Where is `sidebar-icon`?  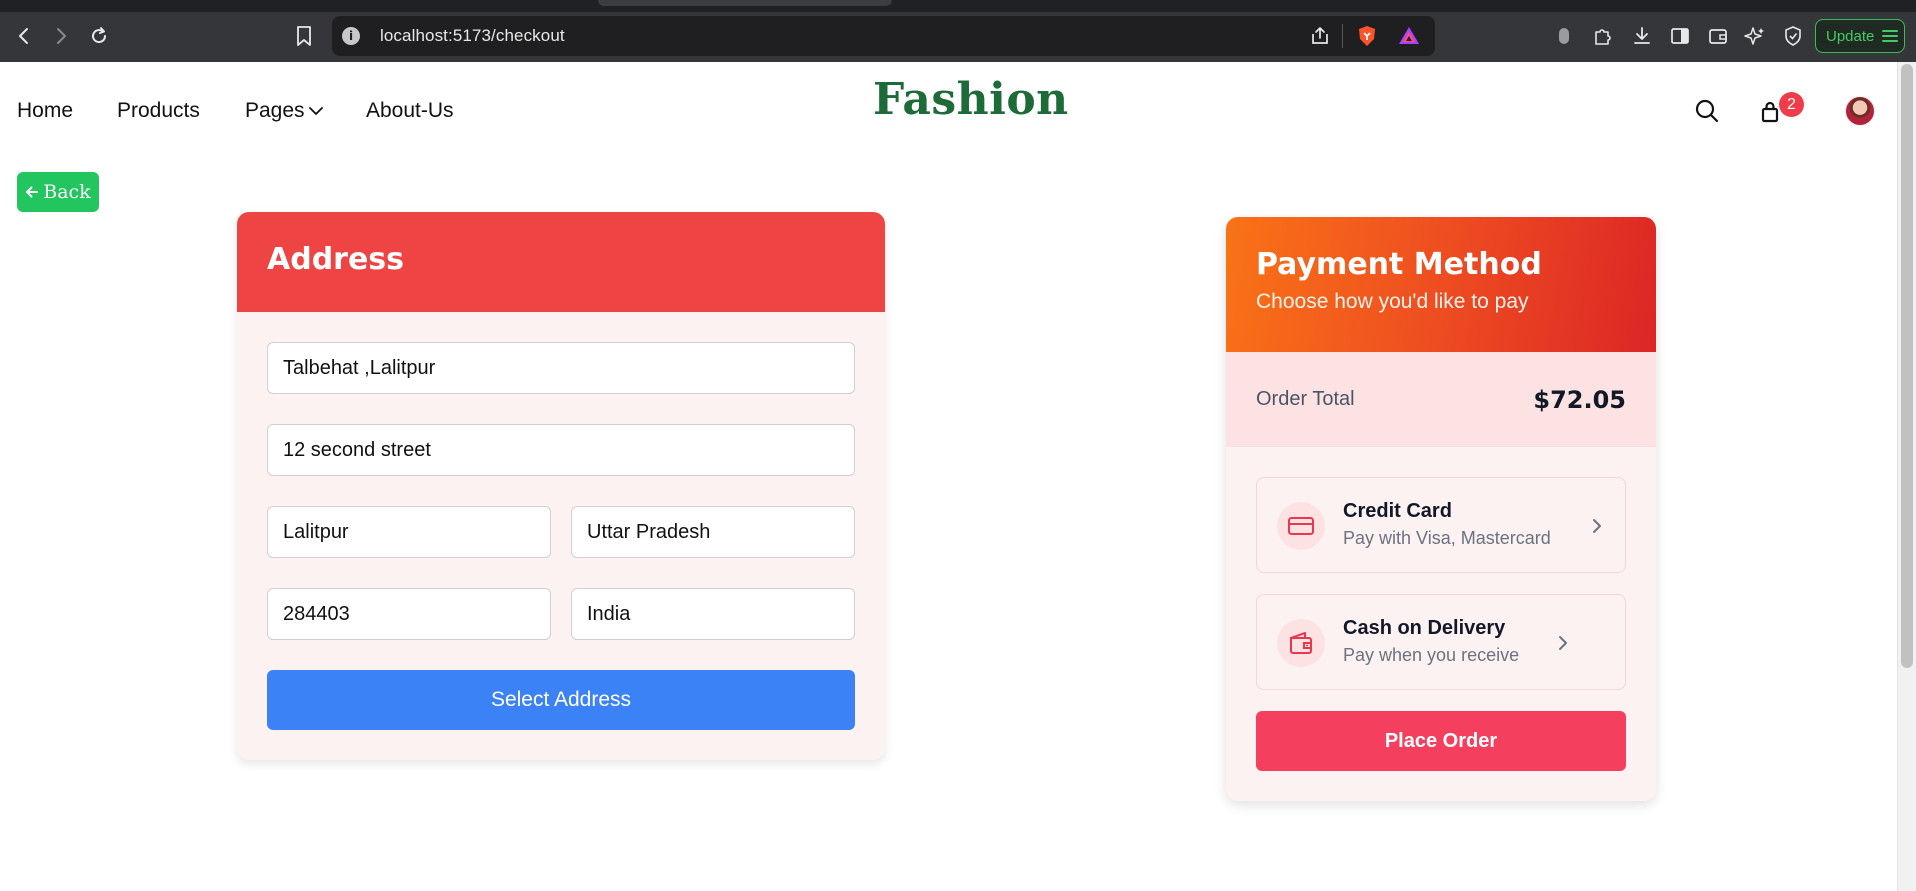 sidebar-icon is located at coordinates (1680, 36).